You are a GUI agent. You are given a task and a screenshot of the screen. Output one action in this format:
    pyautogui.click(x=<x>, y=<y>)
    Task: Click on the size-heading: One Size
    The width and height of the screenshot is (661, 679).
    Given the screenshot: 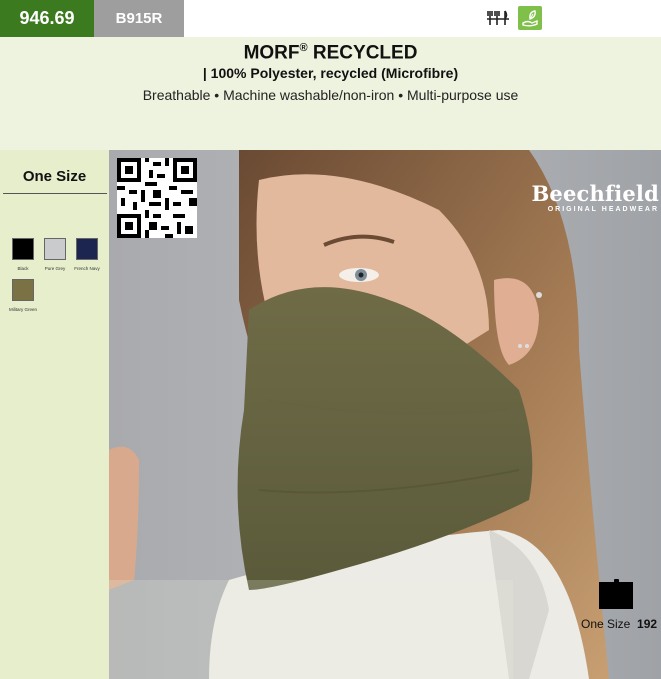 What is the action you would take?
    pyautogui.click(x=54, y=176)
    